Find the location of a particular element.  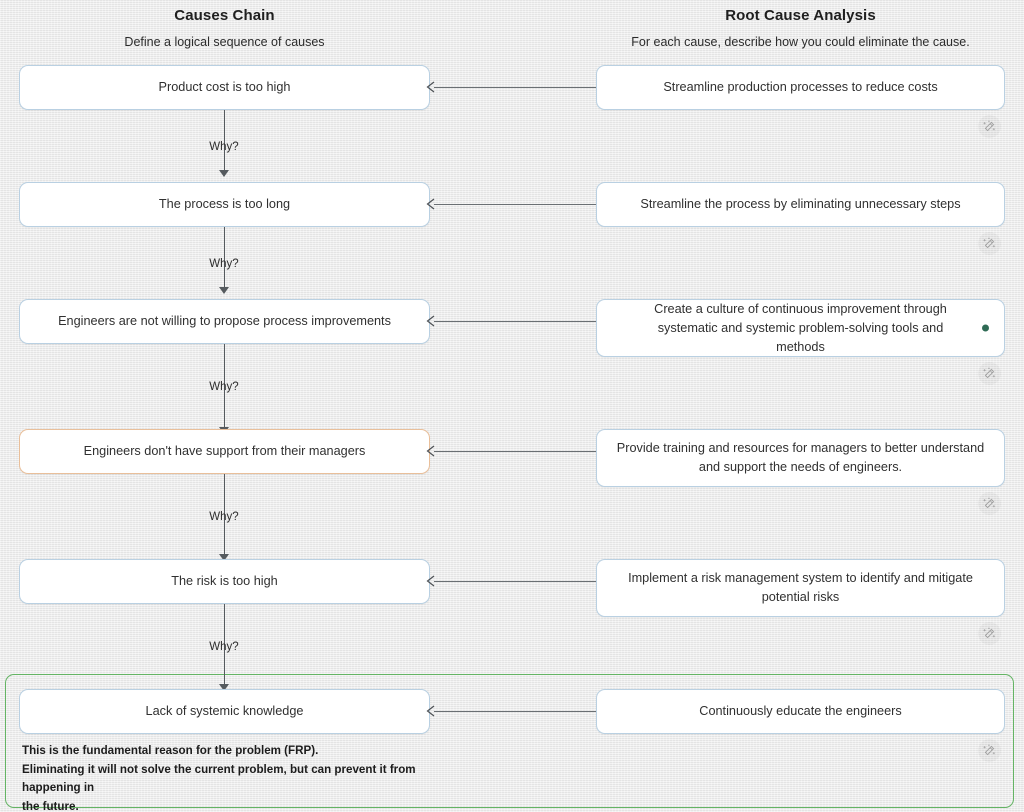

cause-card-2: The process is too long is located at coordinates (224, 204).